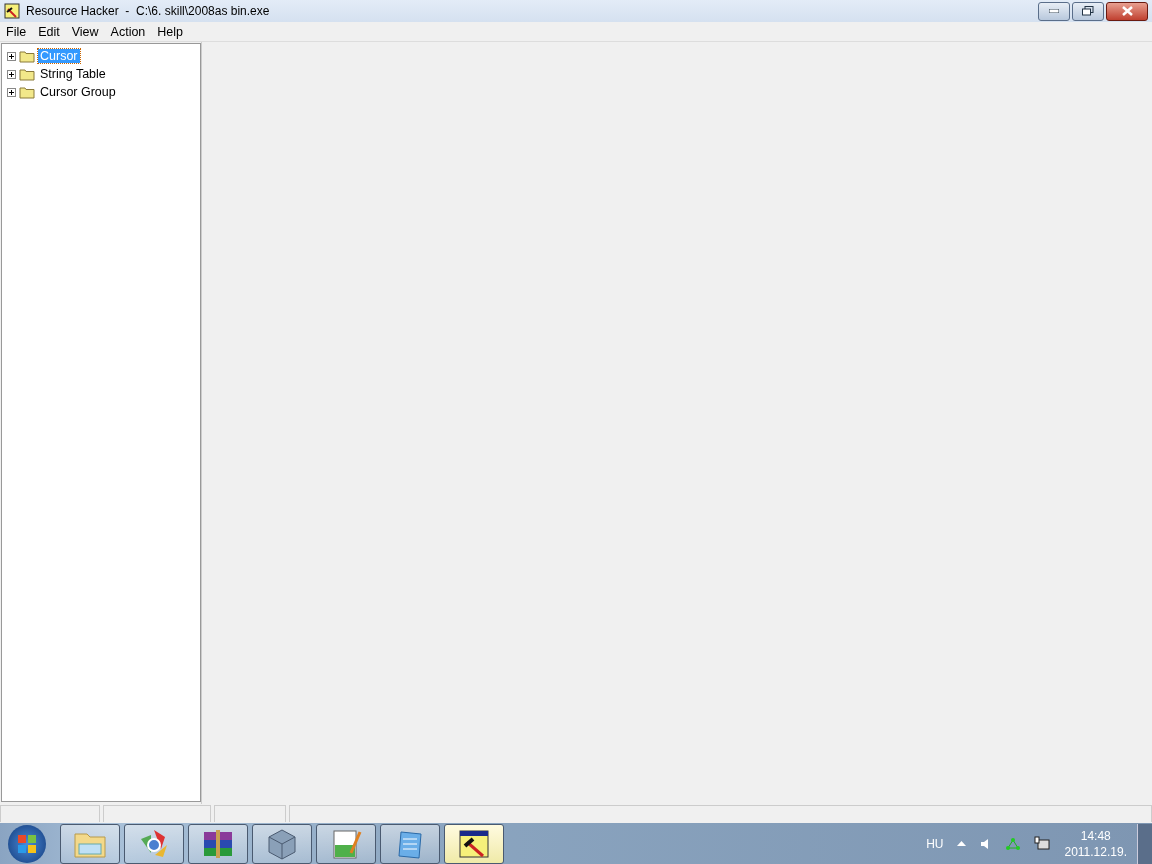 This screenshot has width=1152, height=864. I want to click on menu-item: View, so click(85, 31).